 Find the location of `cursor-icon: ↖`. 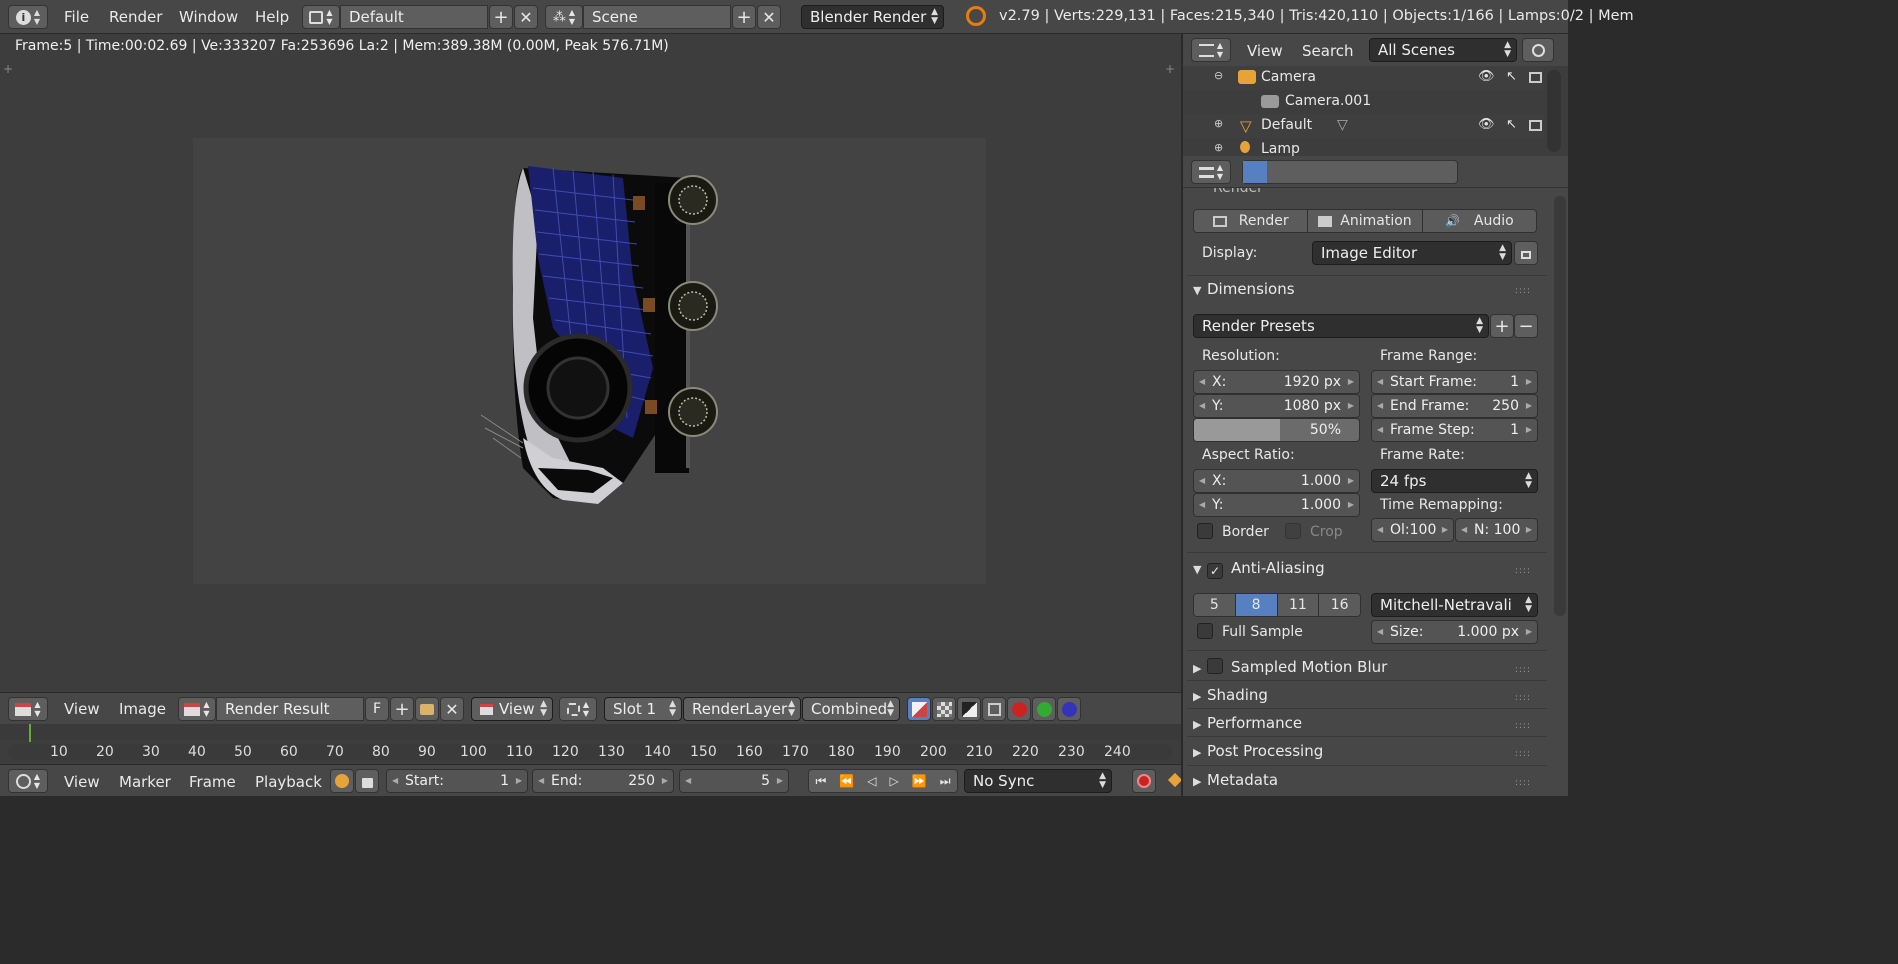

cursor-icon: ↖ is located at coordinates (1511, 124).